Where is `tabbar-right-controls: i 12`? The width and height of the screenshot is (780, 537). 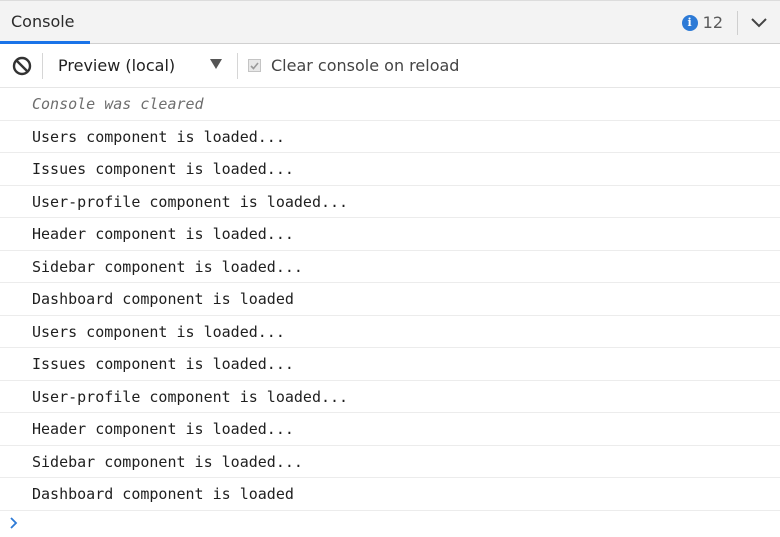
tabbar-right-controls: i 12 is located at coordinates (730, 22).